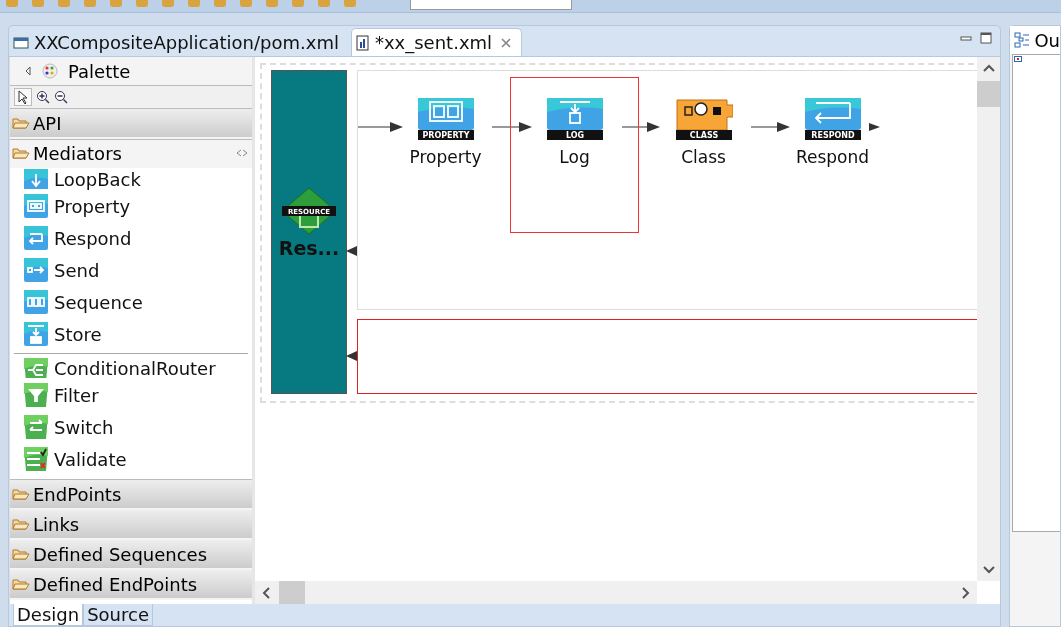 Image resolution: width=1061 pixels, height=627 pixels. I want to click on outline-icon, so click(1022, 40).